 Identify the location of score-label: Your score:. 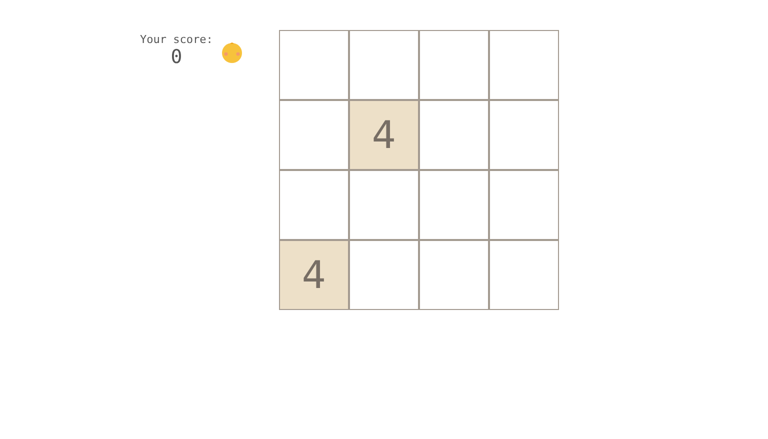
(176, 39).